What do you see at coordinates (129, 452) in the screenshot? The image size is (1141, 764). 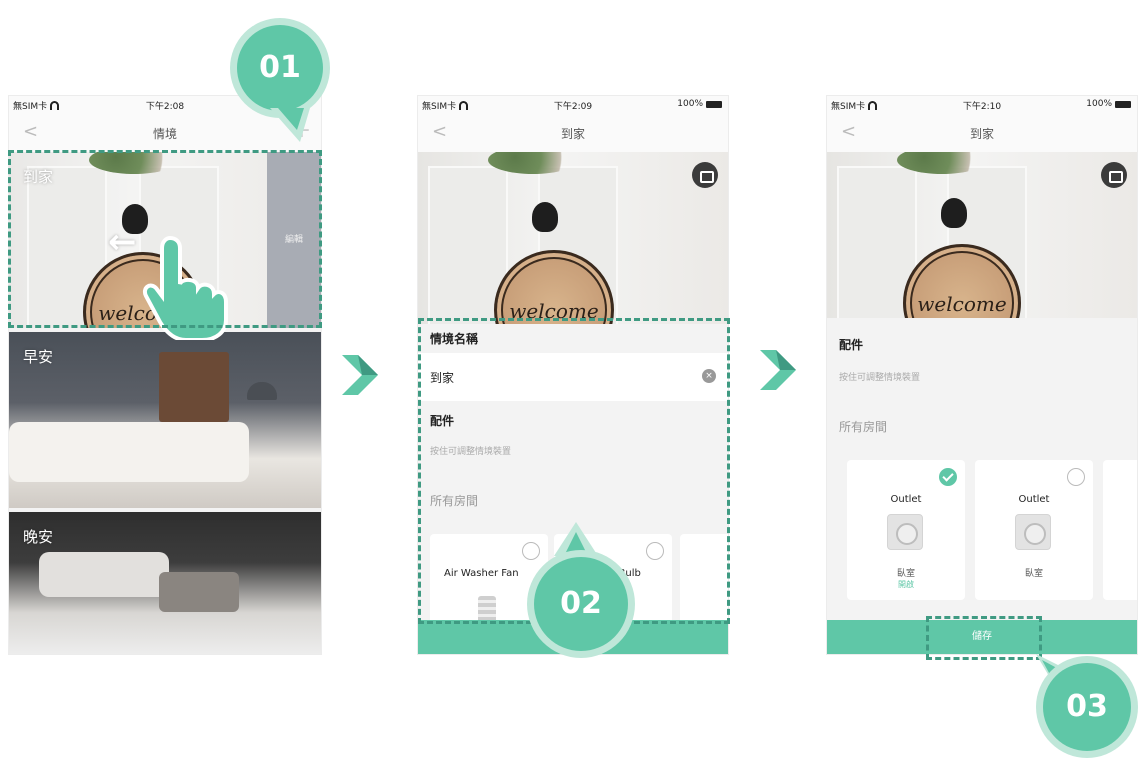 I see `bed-pillows-image` at bounding box center [129, 452].